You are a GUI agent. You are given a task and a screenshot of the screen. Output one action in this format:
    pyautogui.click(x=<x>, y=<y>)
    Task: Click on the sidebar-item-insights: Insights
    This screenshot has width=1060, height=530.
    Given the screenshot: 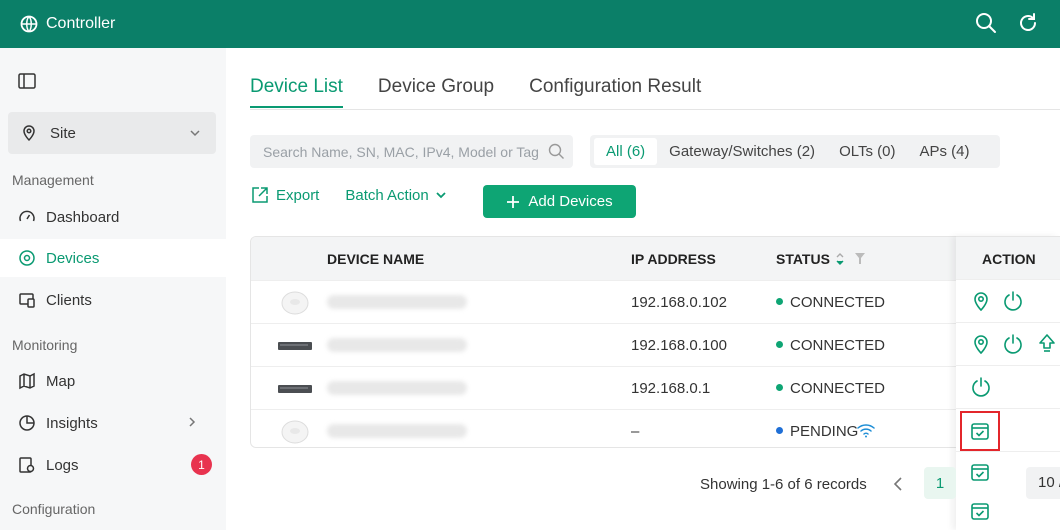 What is the action you would take?
    pyautogui.click(x=113, y=423)
    